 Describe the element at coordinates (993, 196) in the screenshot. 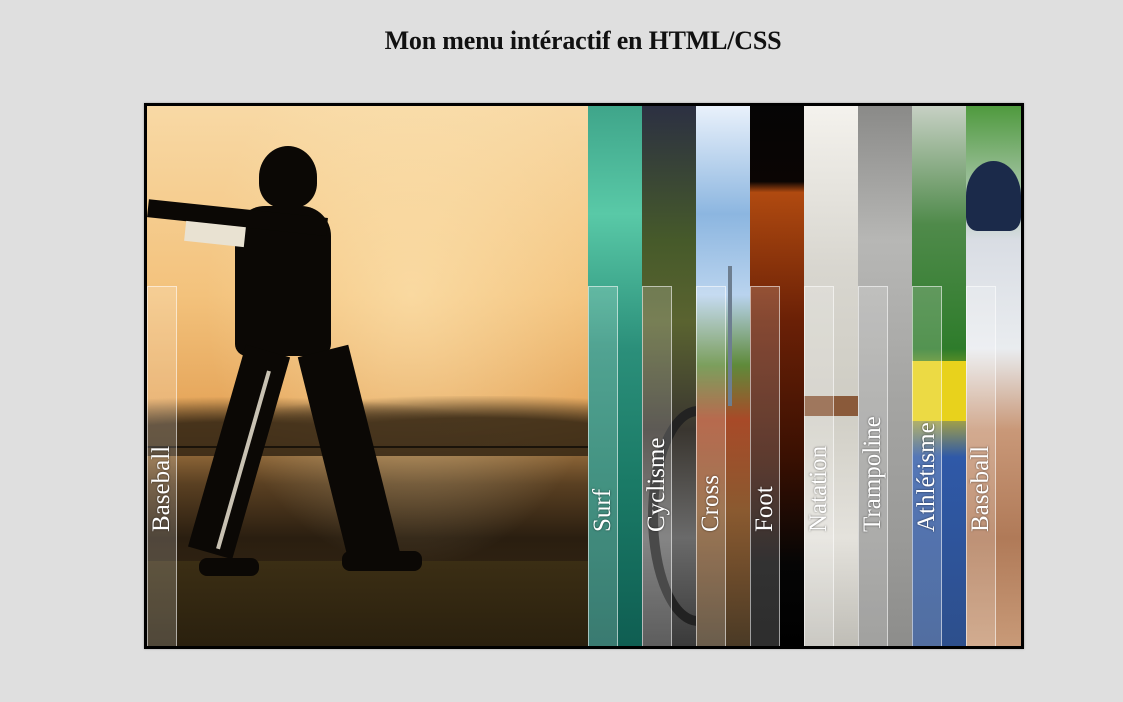

I see `helmet-shape` at that location.